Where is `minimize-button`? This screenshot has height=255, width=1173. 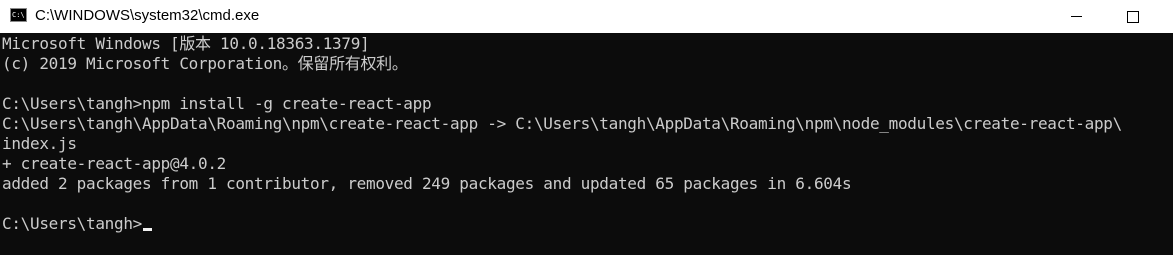
minimize-button is located at coordinates (1076, 16).